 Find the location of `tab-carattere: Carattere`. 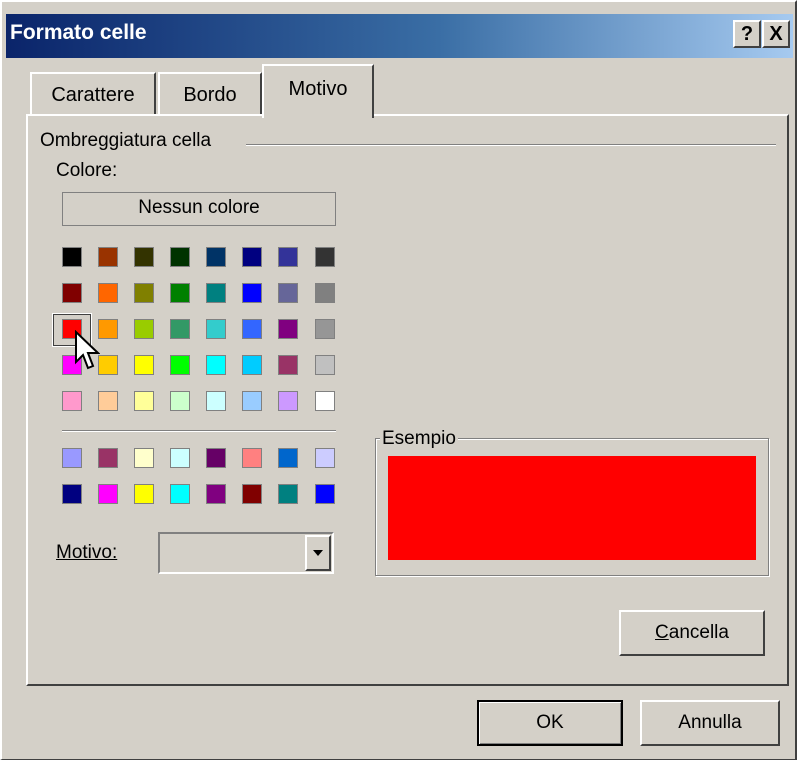

tab-carattere: Carattere is located at coordinates (93, 94).